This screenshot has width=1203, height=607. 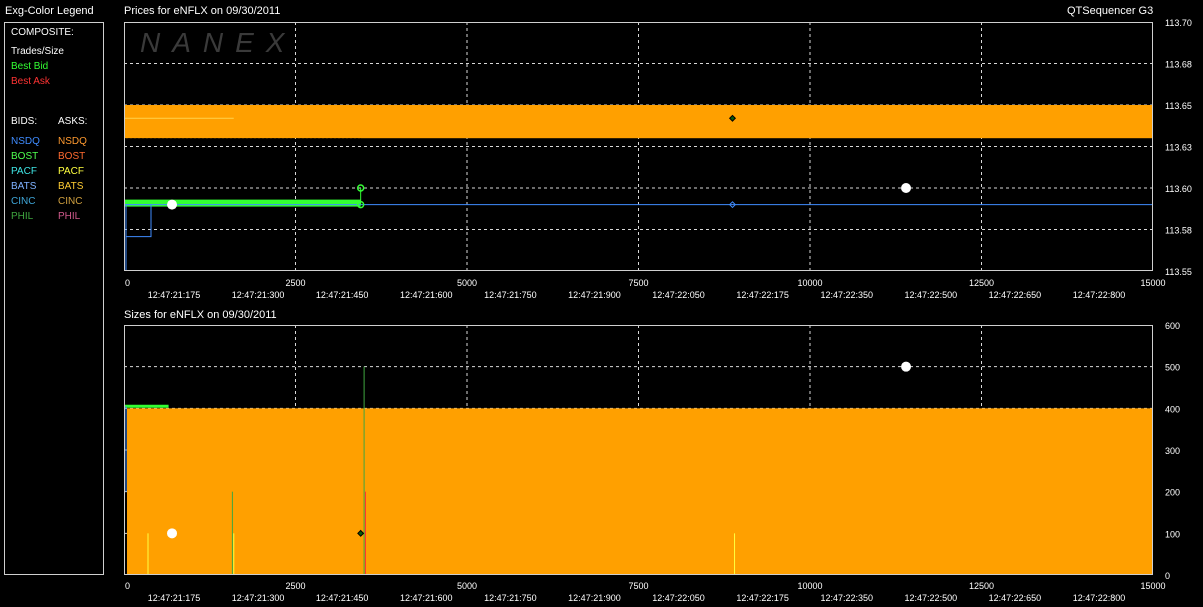 I want to click on price-time-label: 12:47:22:500, so click(x=931, y=295).